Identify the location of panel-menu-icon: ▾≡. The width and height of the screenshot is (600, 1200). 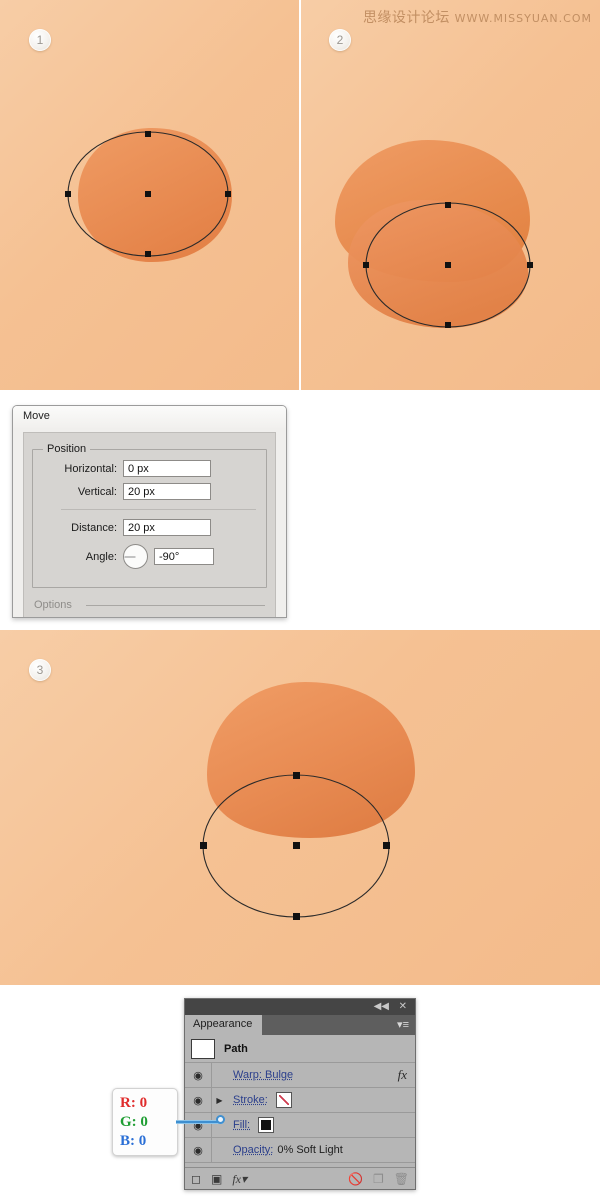
(403, 1024).